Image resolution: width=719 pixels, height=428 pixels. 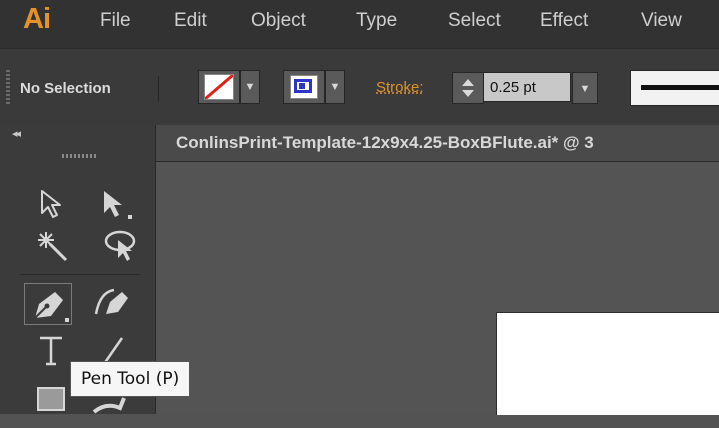 What do you see at coordinates (55, 246) in the screenshot?
I see `magic-wand-tool-icon` at bounding box center [55, 246].